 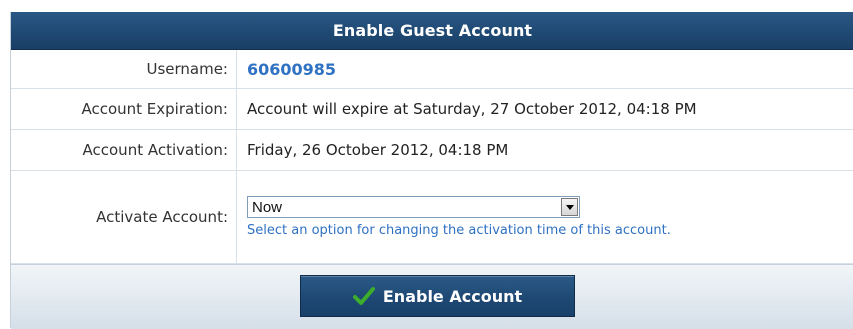 What do you see at coordinates (267, 207) in the screenshot?
I see `activate-account-selected: Now` at bounding box center [267, 207].